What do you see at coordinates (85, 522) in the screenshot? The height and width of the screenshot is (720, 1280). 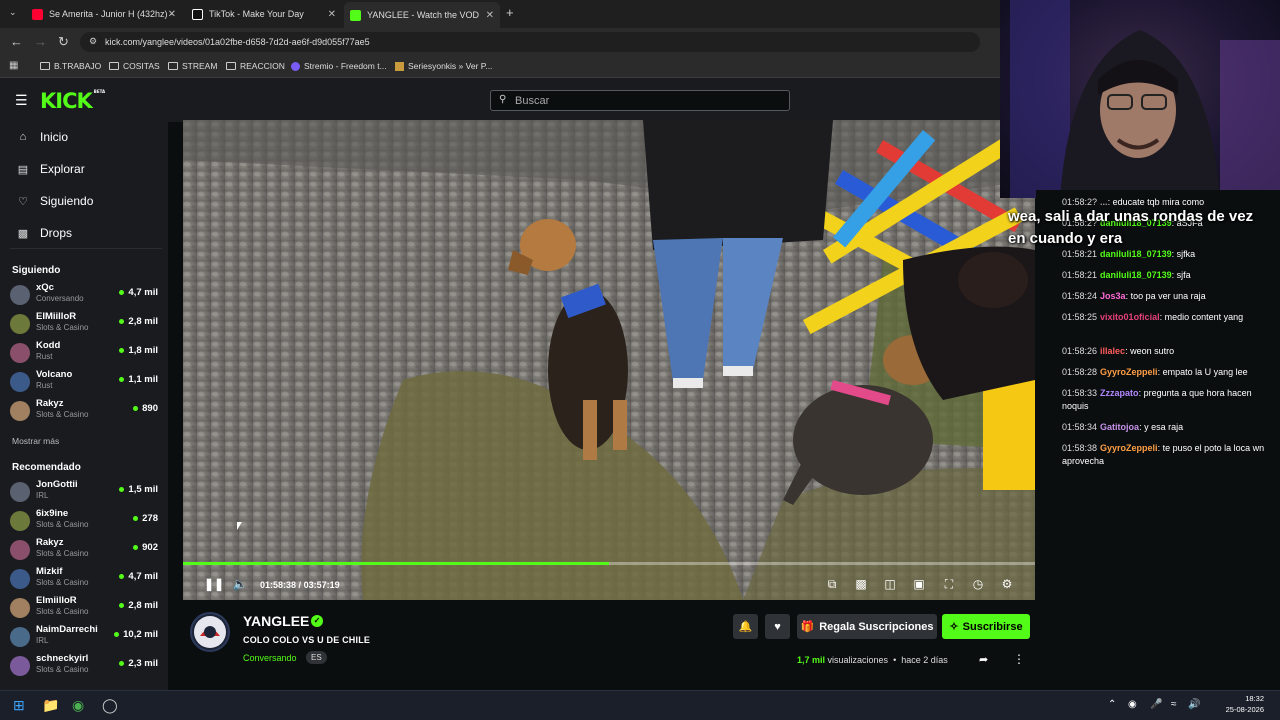 I see `recommended-channel-item: 6ix9ine Slots & Casino 278` at bounding box center [85, 522].